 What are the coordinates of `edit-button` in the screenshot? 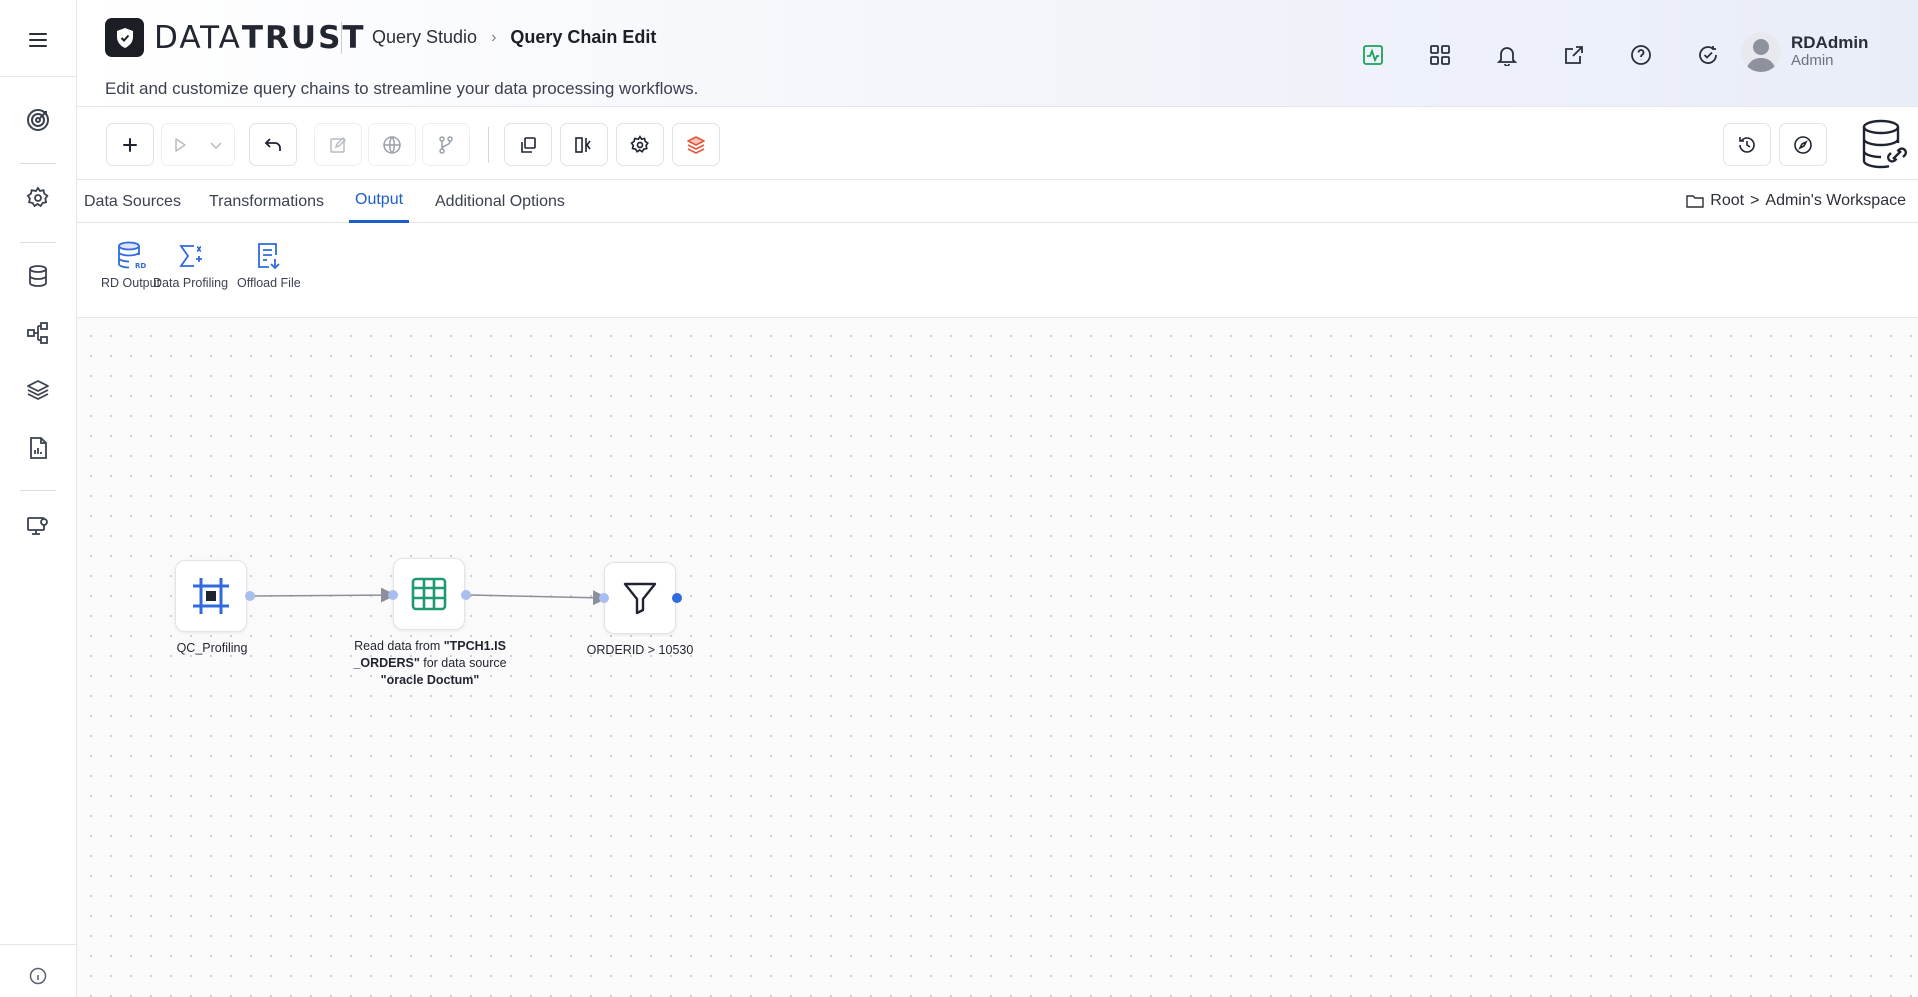 It's located at (338, 144).